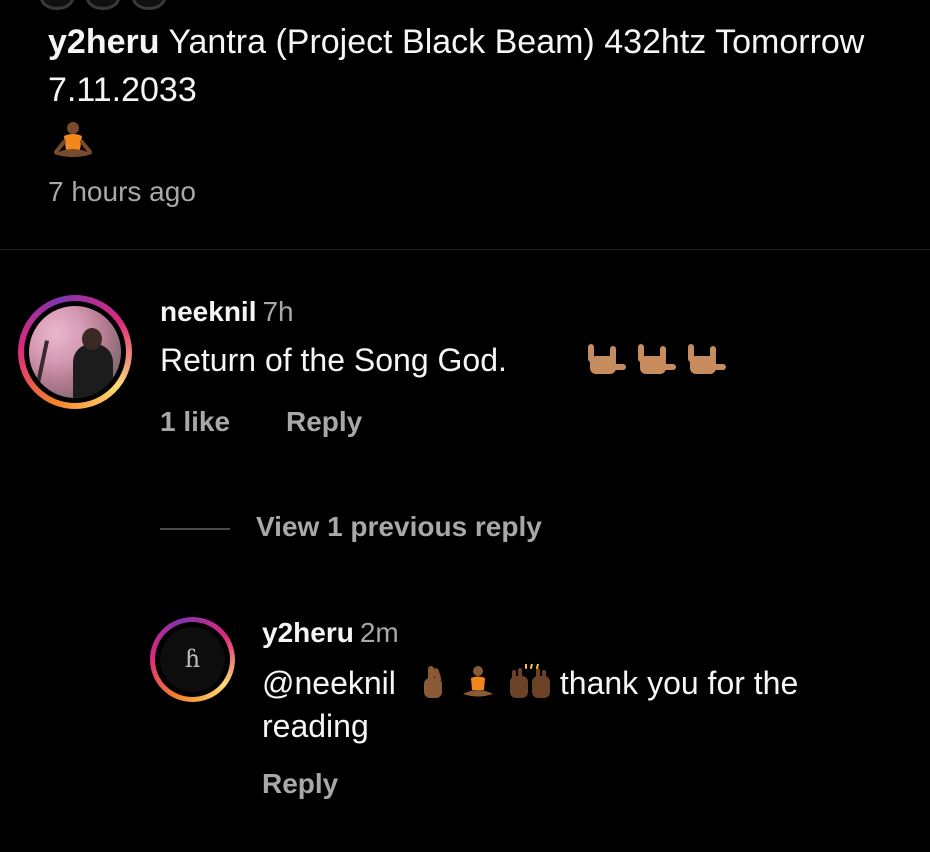  Describe the element at coordinates (122, 191) in the screenshot. I see `post-timestamp: 7 hours ago` at that location.